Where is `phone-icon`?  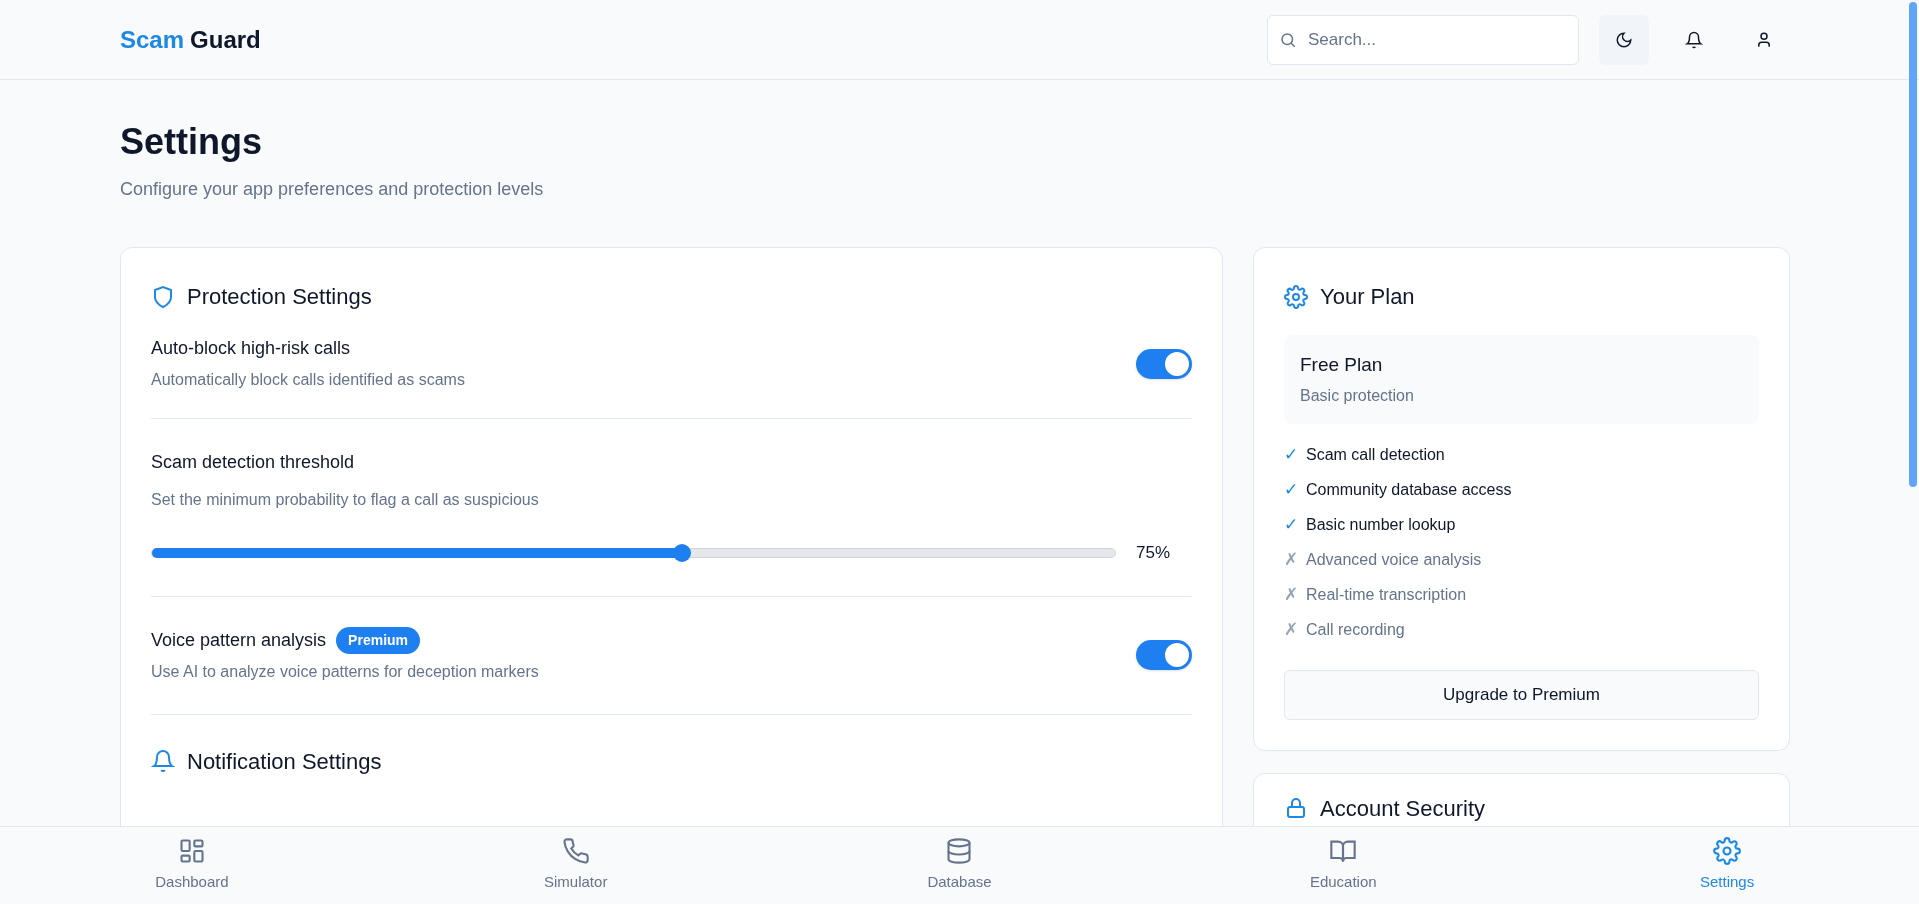 phone-icon is located at coordinates (575, 851).